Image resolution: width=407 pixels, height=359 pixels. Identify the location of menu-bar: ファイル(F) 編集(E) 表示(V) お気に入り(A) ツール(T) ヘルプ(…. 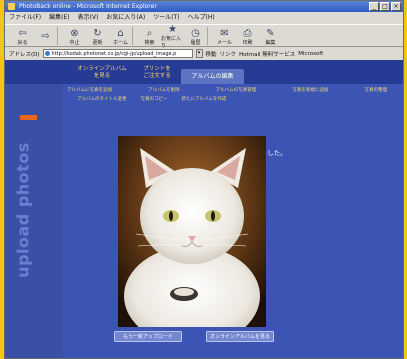
(204, 17).